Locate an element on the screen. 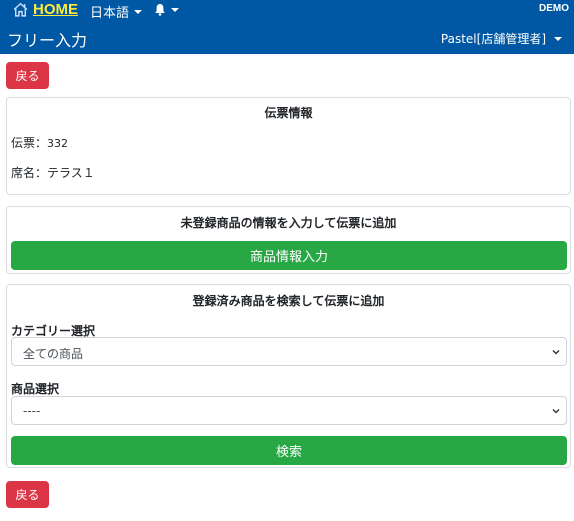 Image resolution: width=574 pixels, height=521 pixels. home-icon is located at coordinates (20, 9).